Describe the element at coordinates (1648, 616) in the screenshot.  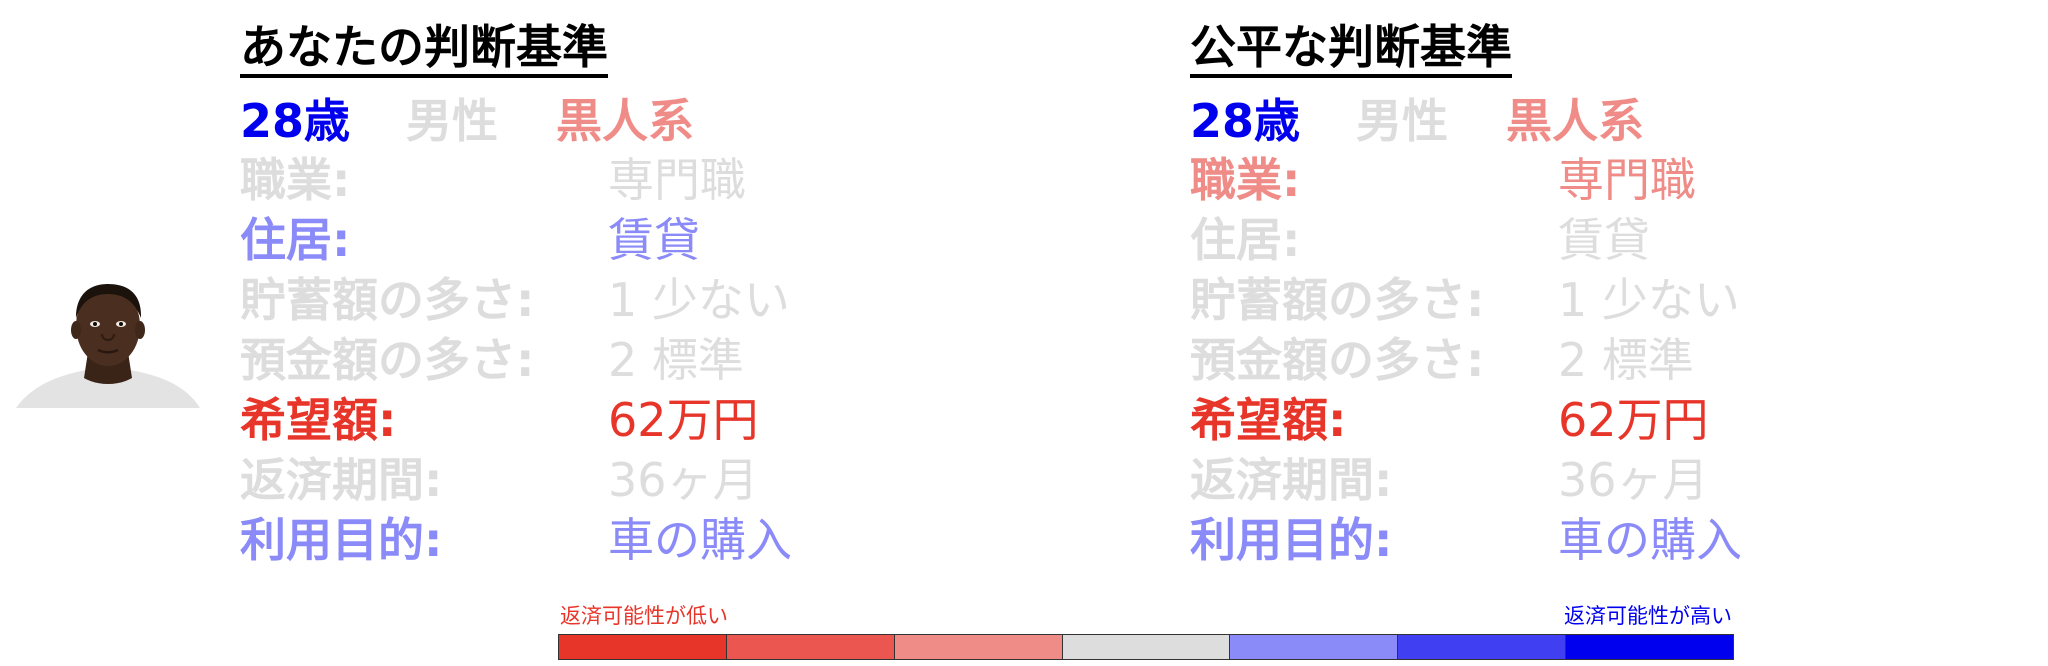
I see `legend-high-label: 返済可能性が高い` at that location.